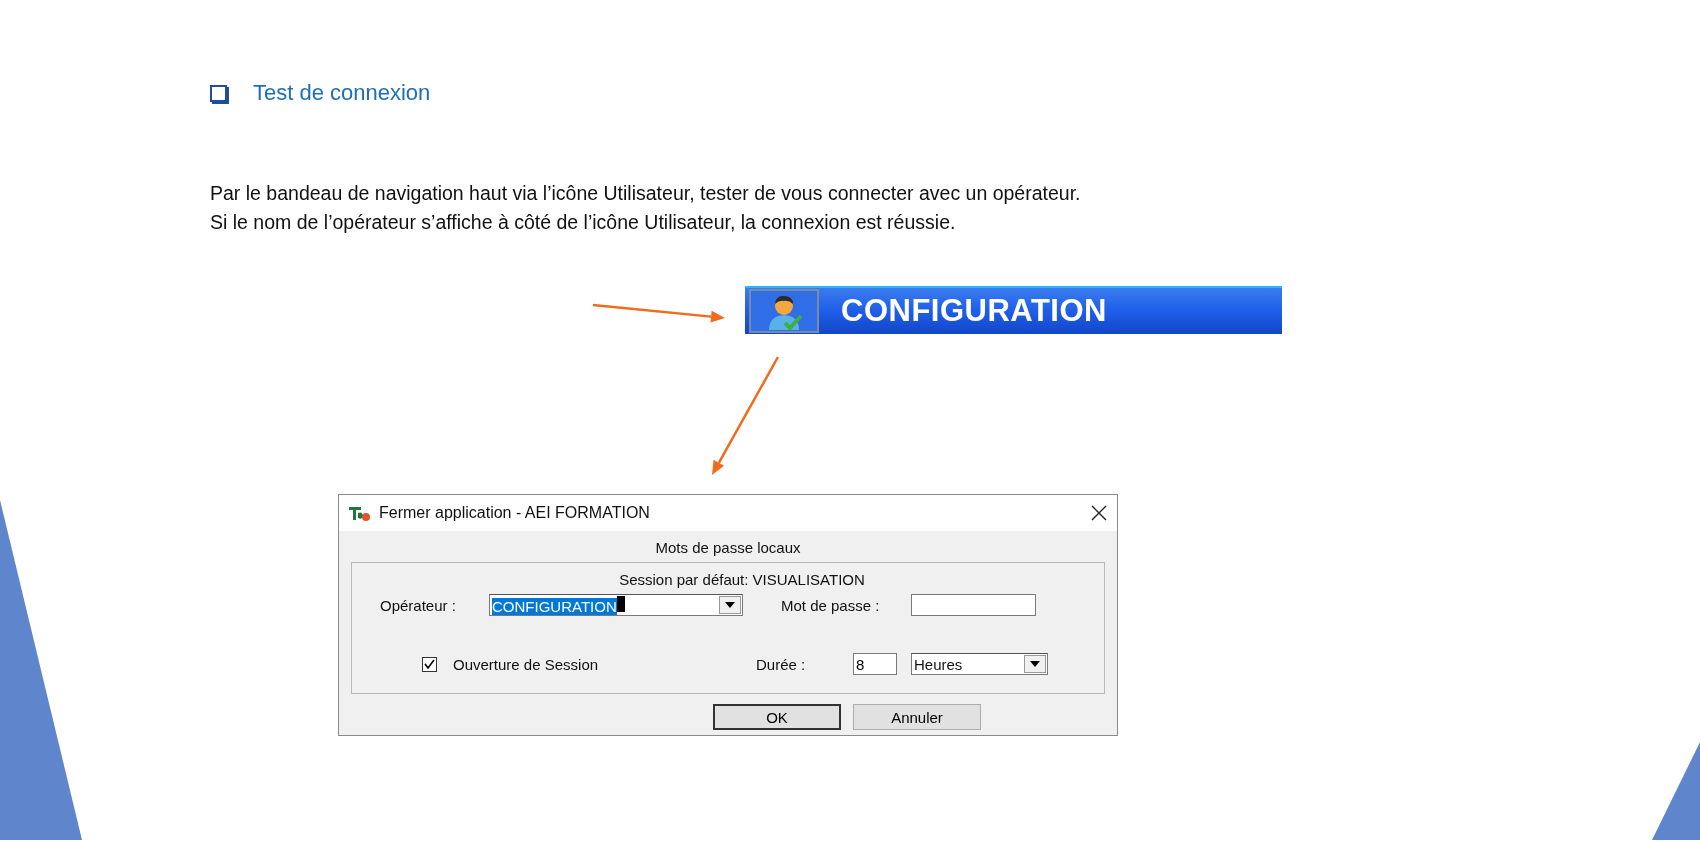  Describe the element at coordinates (831, 605) in the screenshot. I see `field-label: Mot de passe :` at that location.